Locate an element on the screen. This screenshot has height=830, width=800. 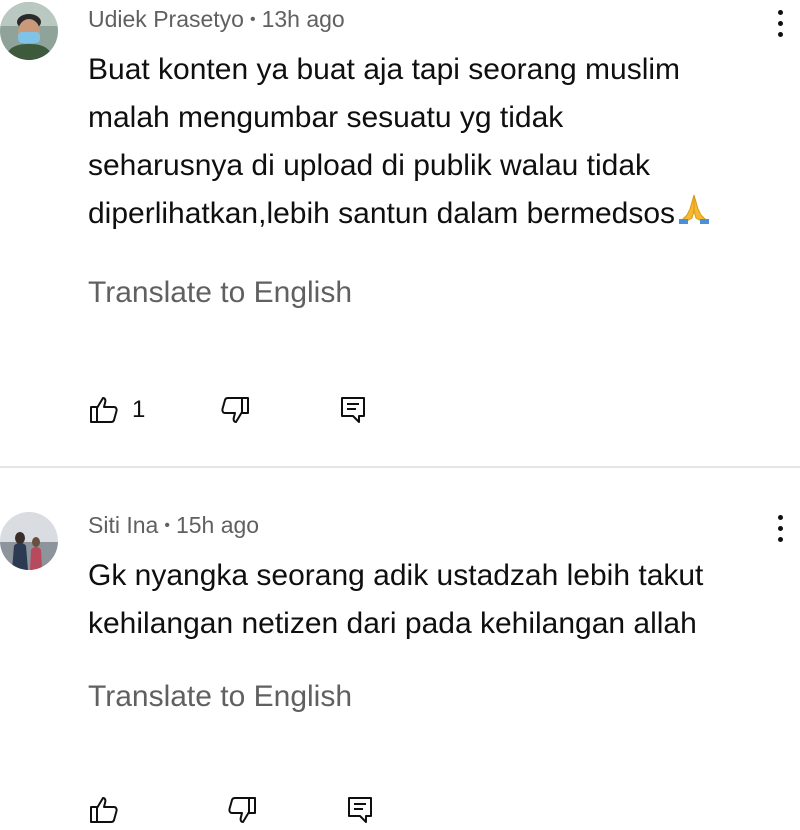
comment-actions is located at coordinates (232, 810).